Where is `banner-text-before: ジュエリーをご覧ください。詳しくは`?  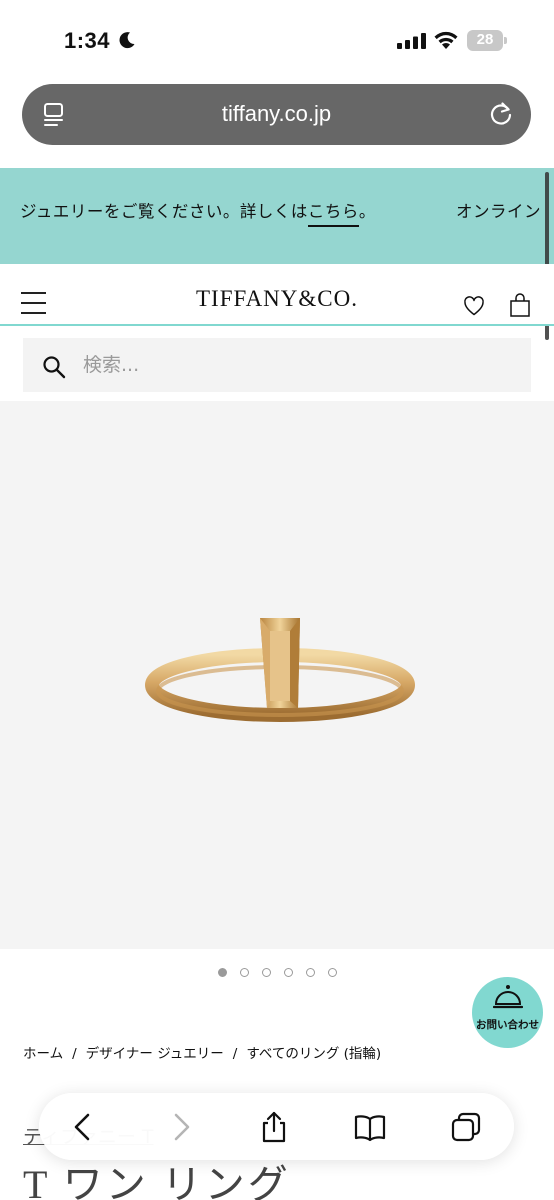
banner-text-before: ジュエリーをご覧ください。詳しくは is located at coordinates (164, 211).